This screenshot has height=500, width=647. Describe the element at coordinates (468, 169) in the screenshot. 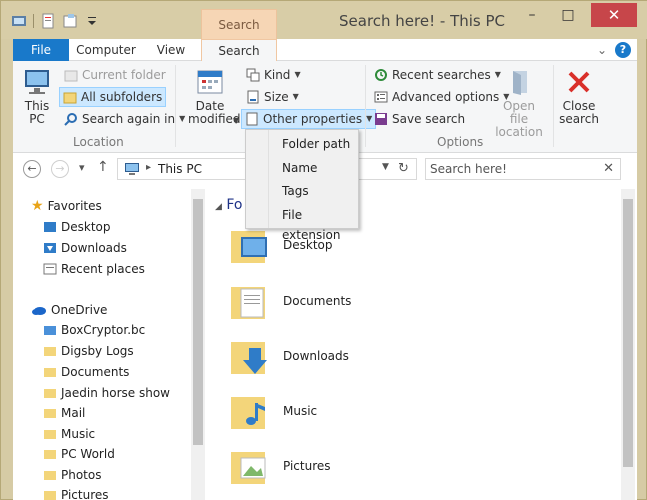

I see `search-input: Search here!` at that location.